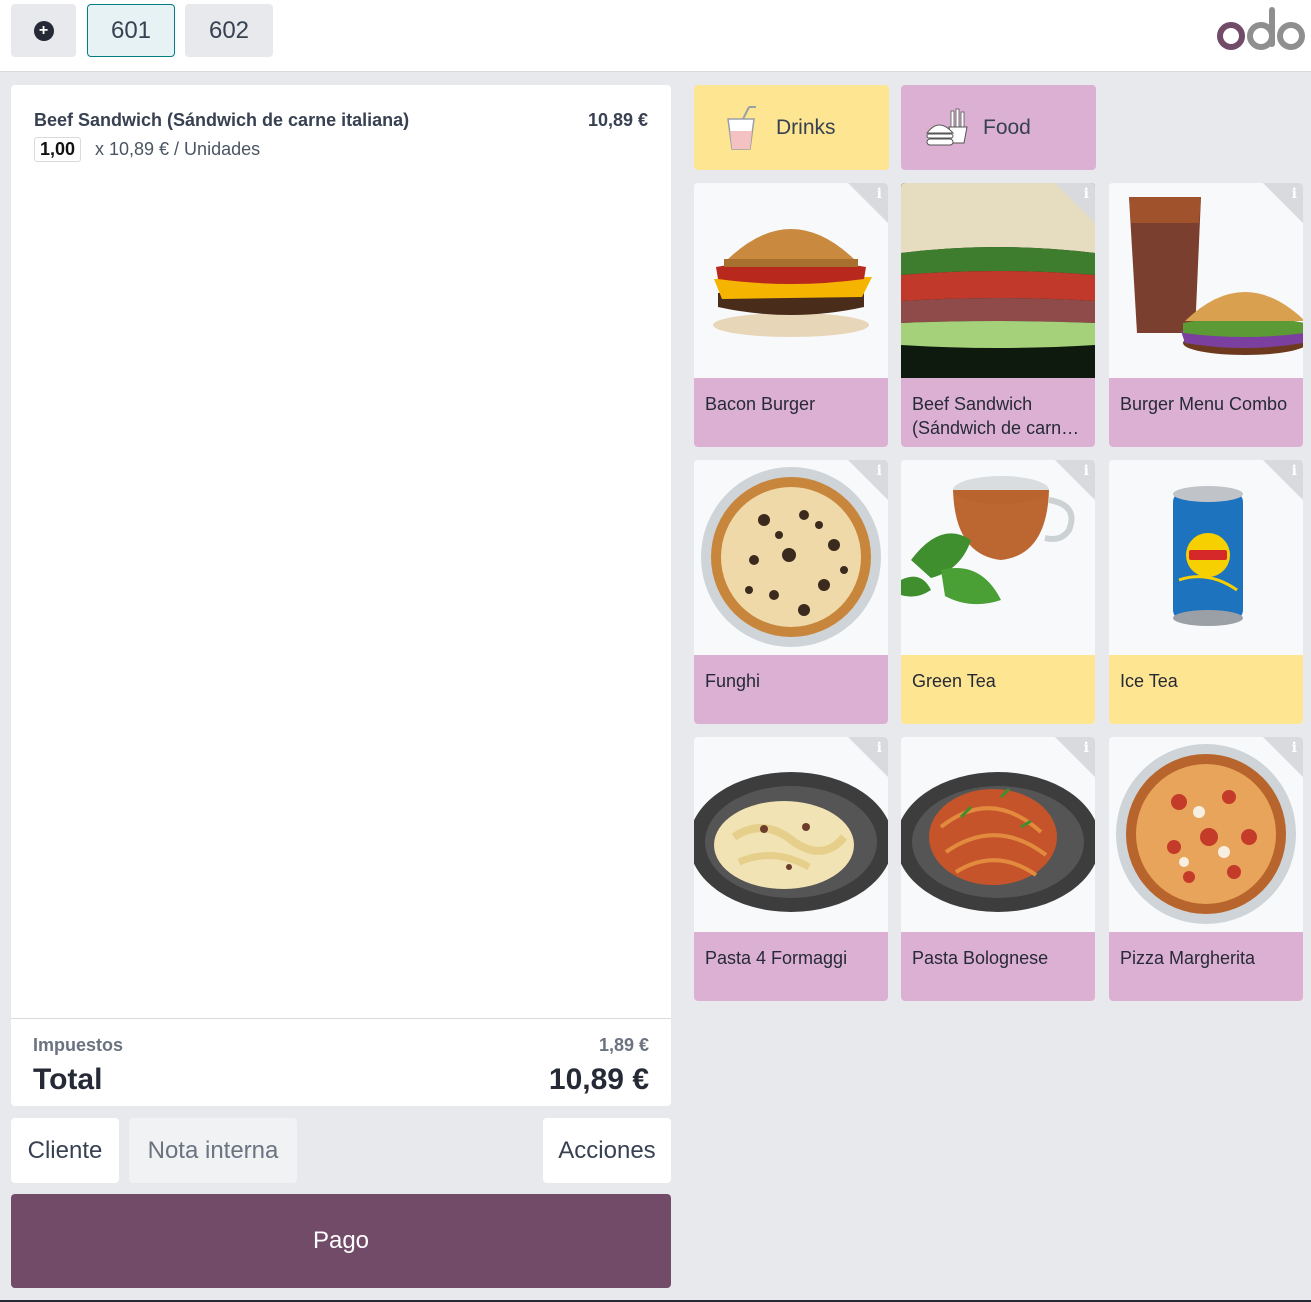 The height and width of the screenshot is (1302, 1311). Describe the element at coordinates (946, 126) in the screenshot. I see `burger-fries-icon` at that location.